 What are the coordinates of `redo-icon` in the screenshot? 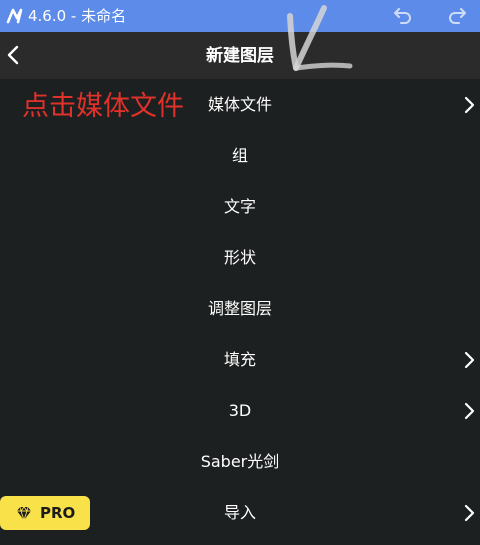 It's located at (458, 16).